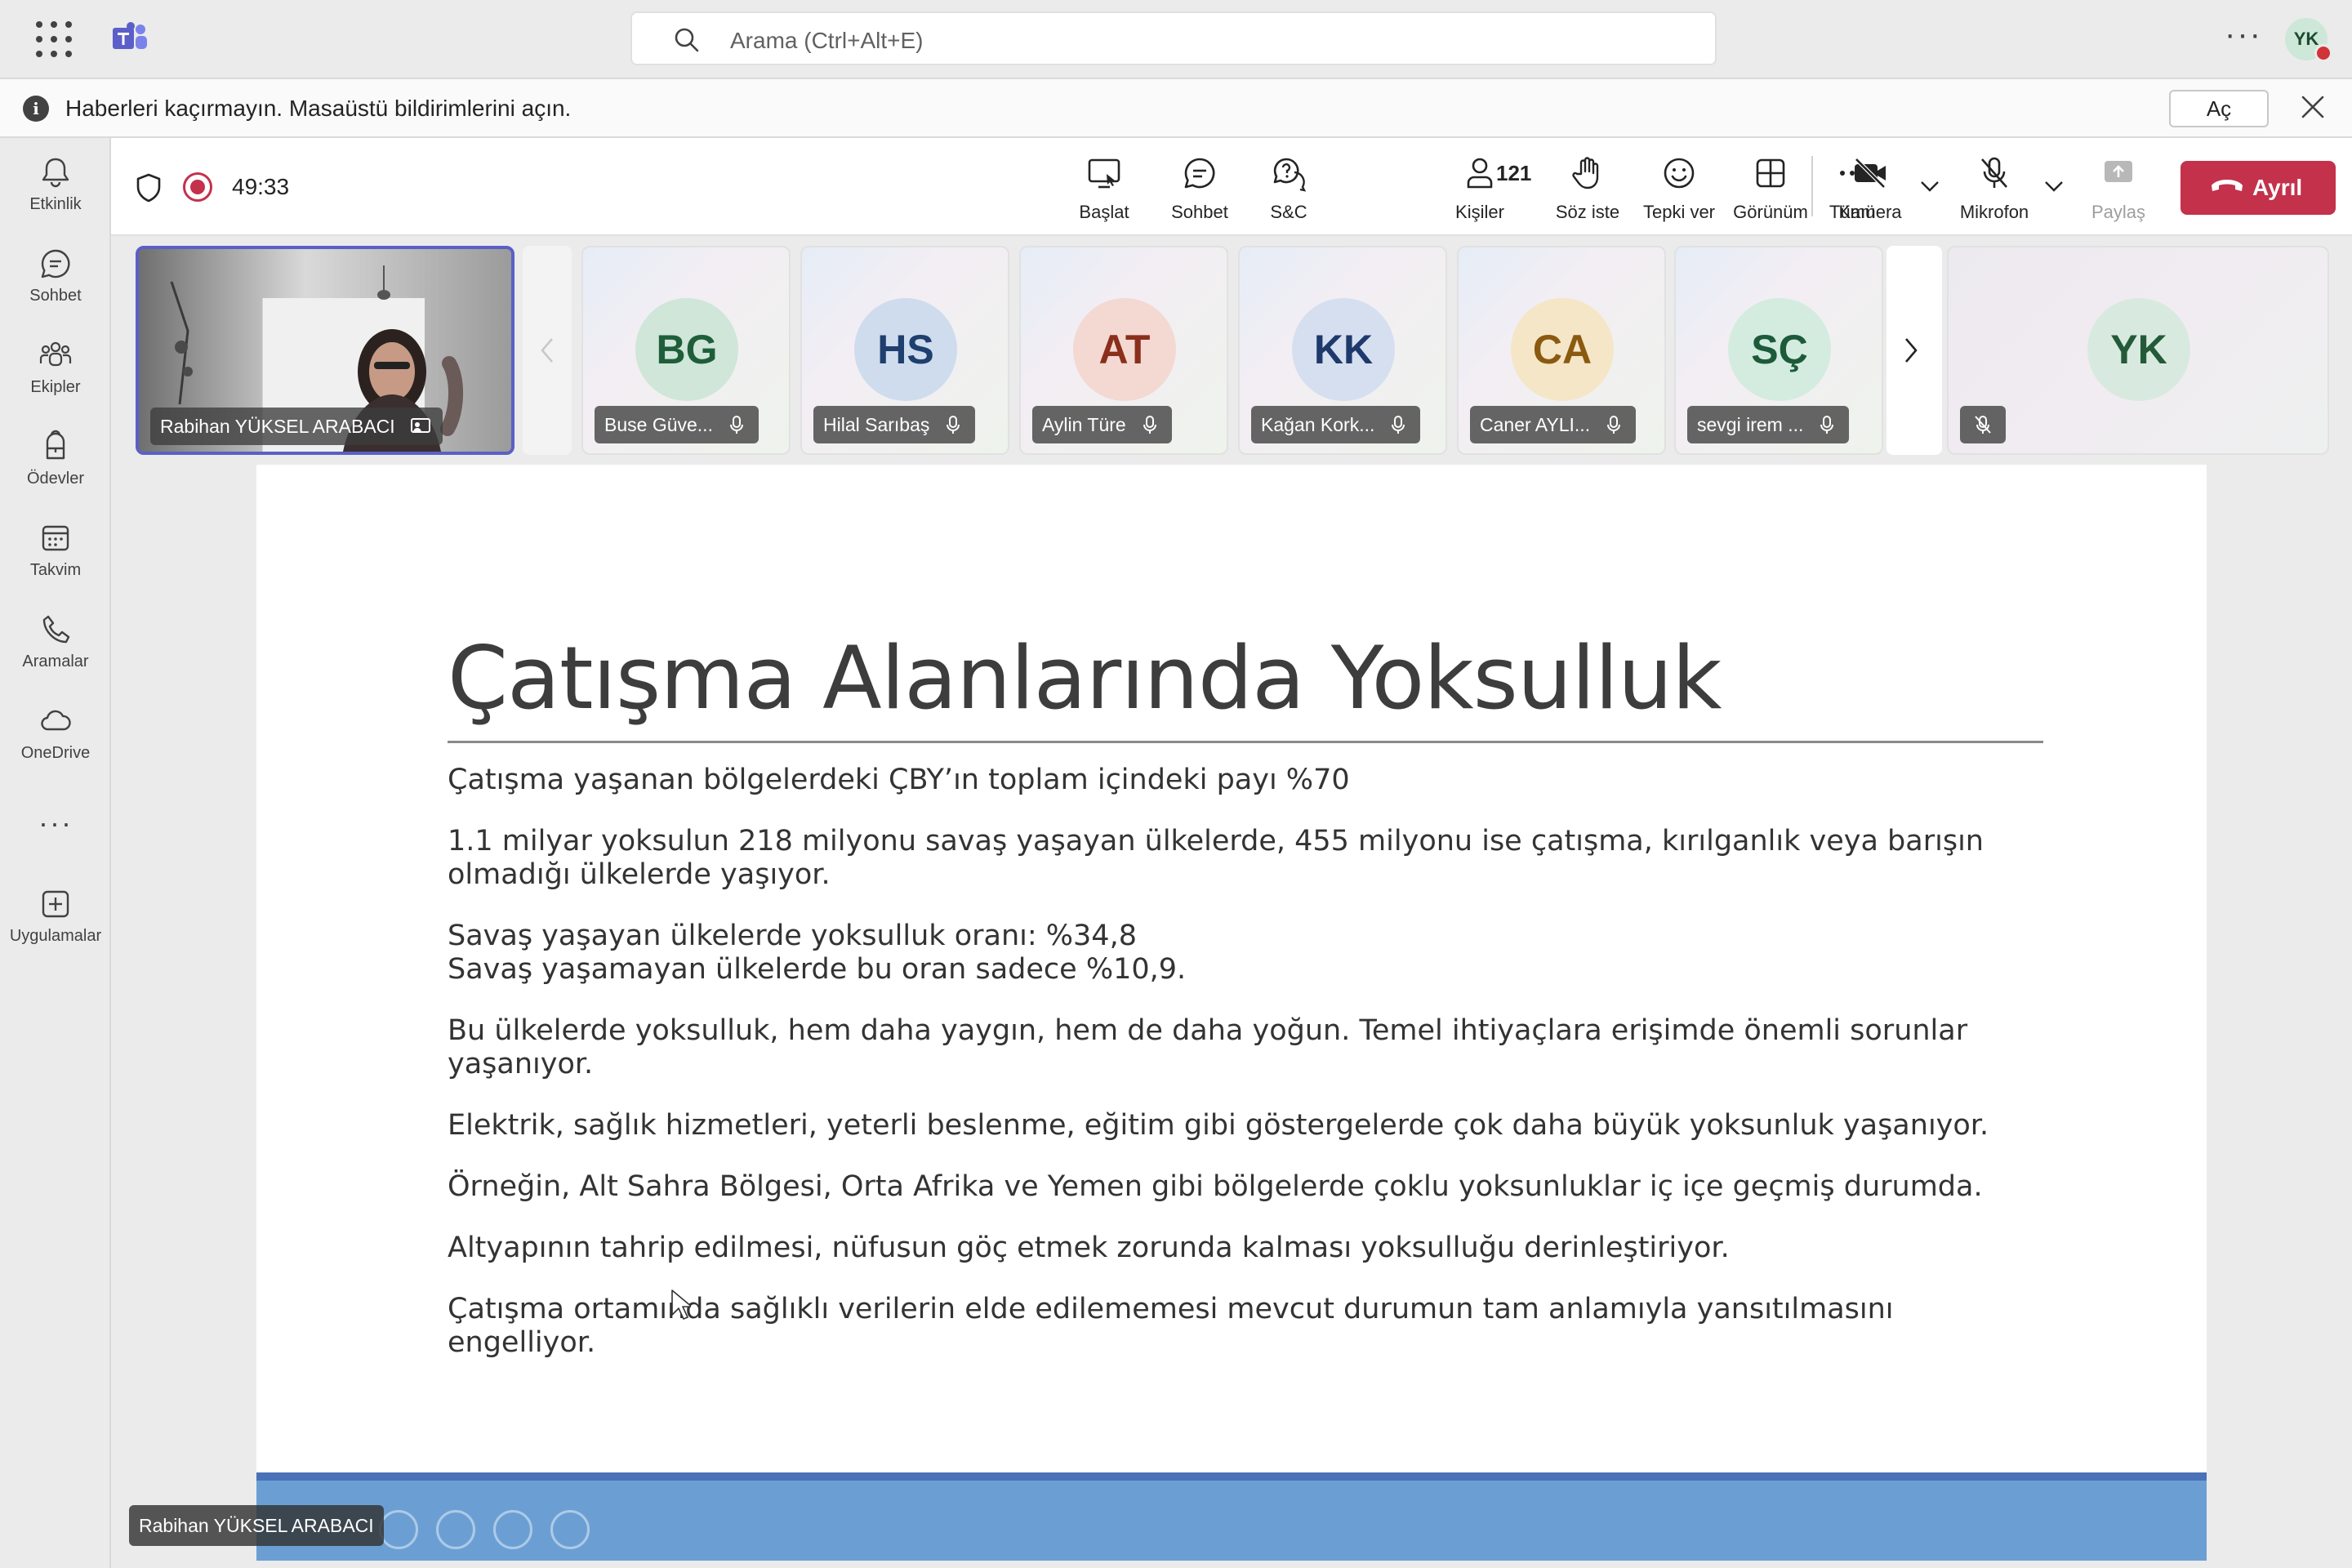 This screenshot has height=1568, width=2352. Describe the element at coordinates (277, 427) in the screenshot. I see `presenter-name: Rabihan YÜKSEL ARABACI` at that location.